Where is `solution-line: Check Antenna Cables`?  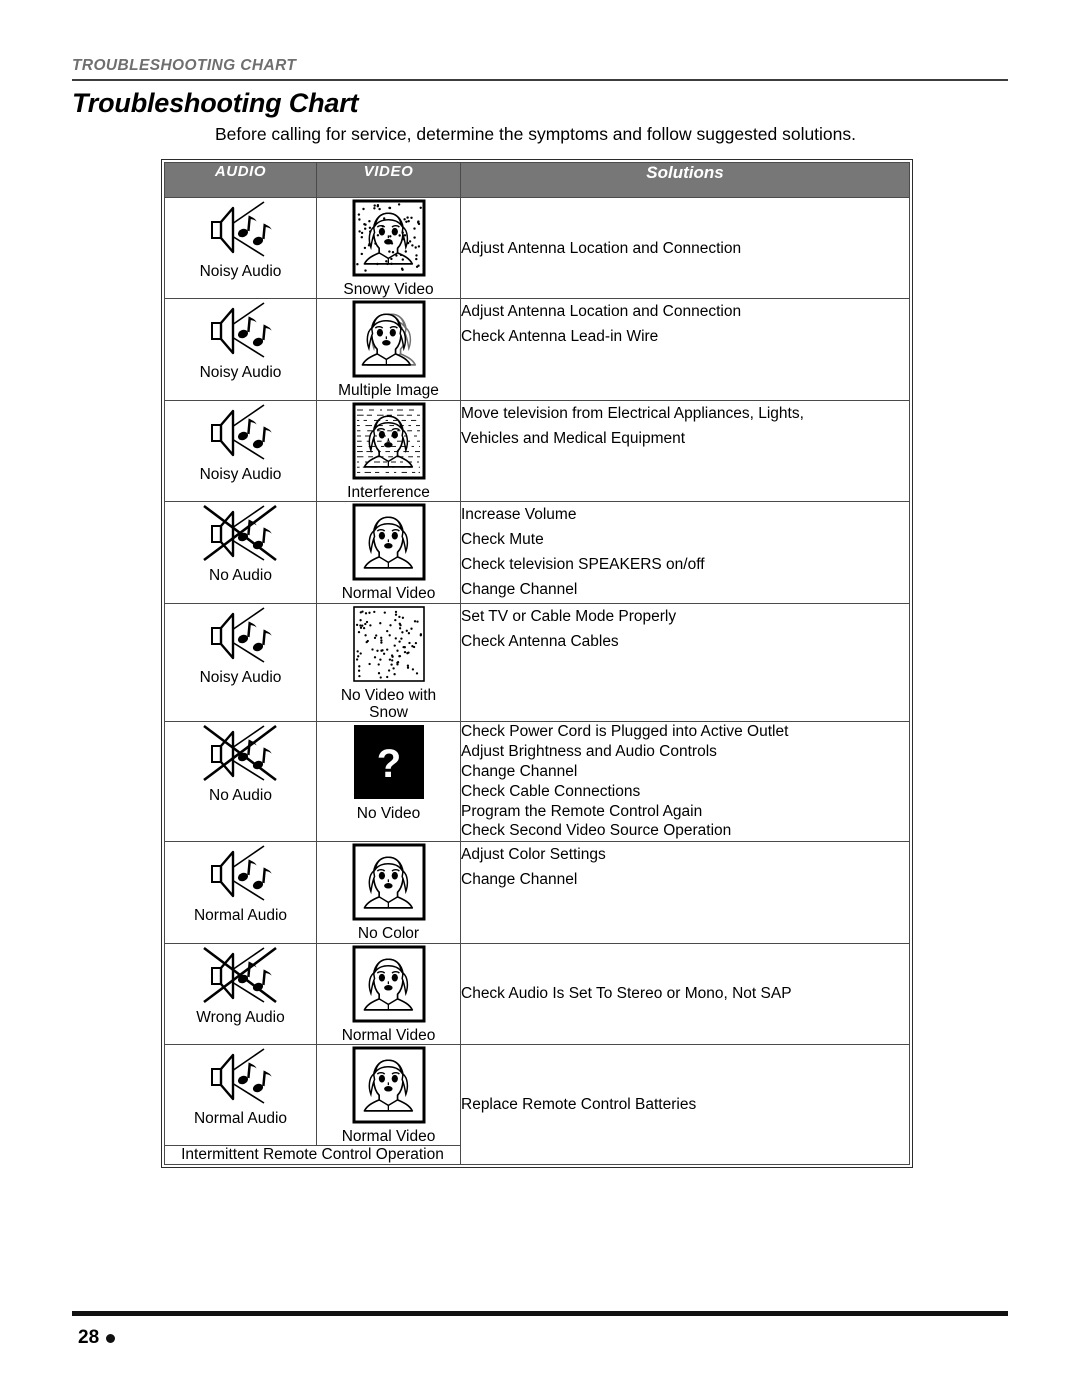 solution-line: Check Antenna Cables is located at coordinates (540, 641).